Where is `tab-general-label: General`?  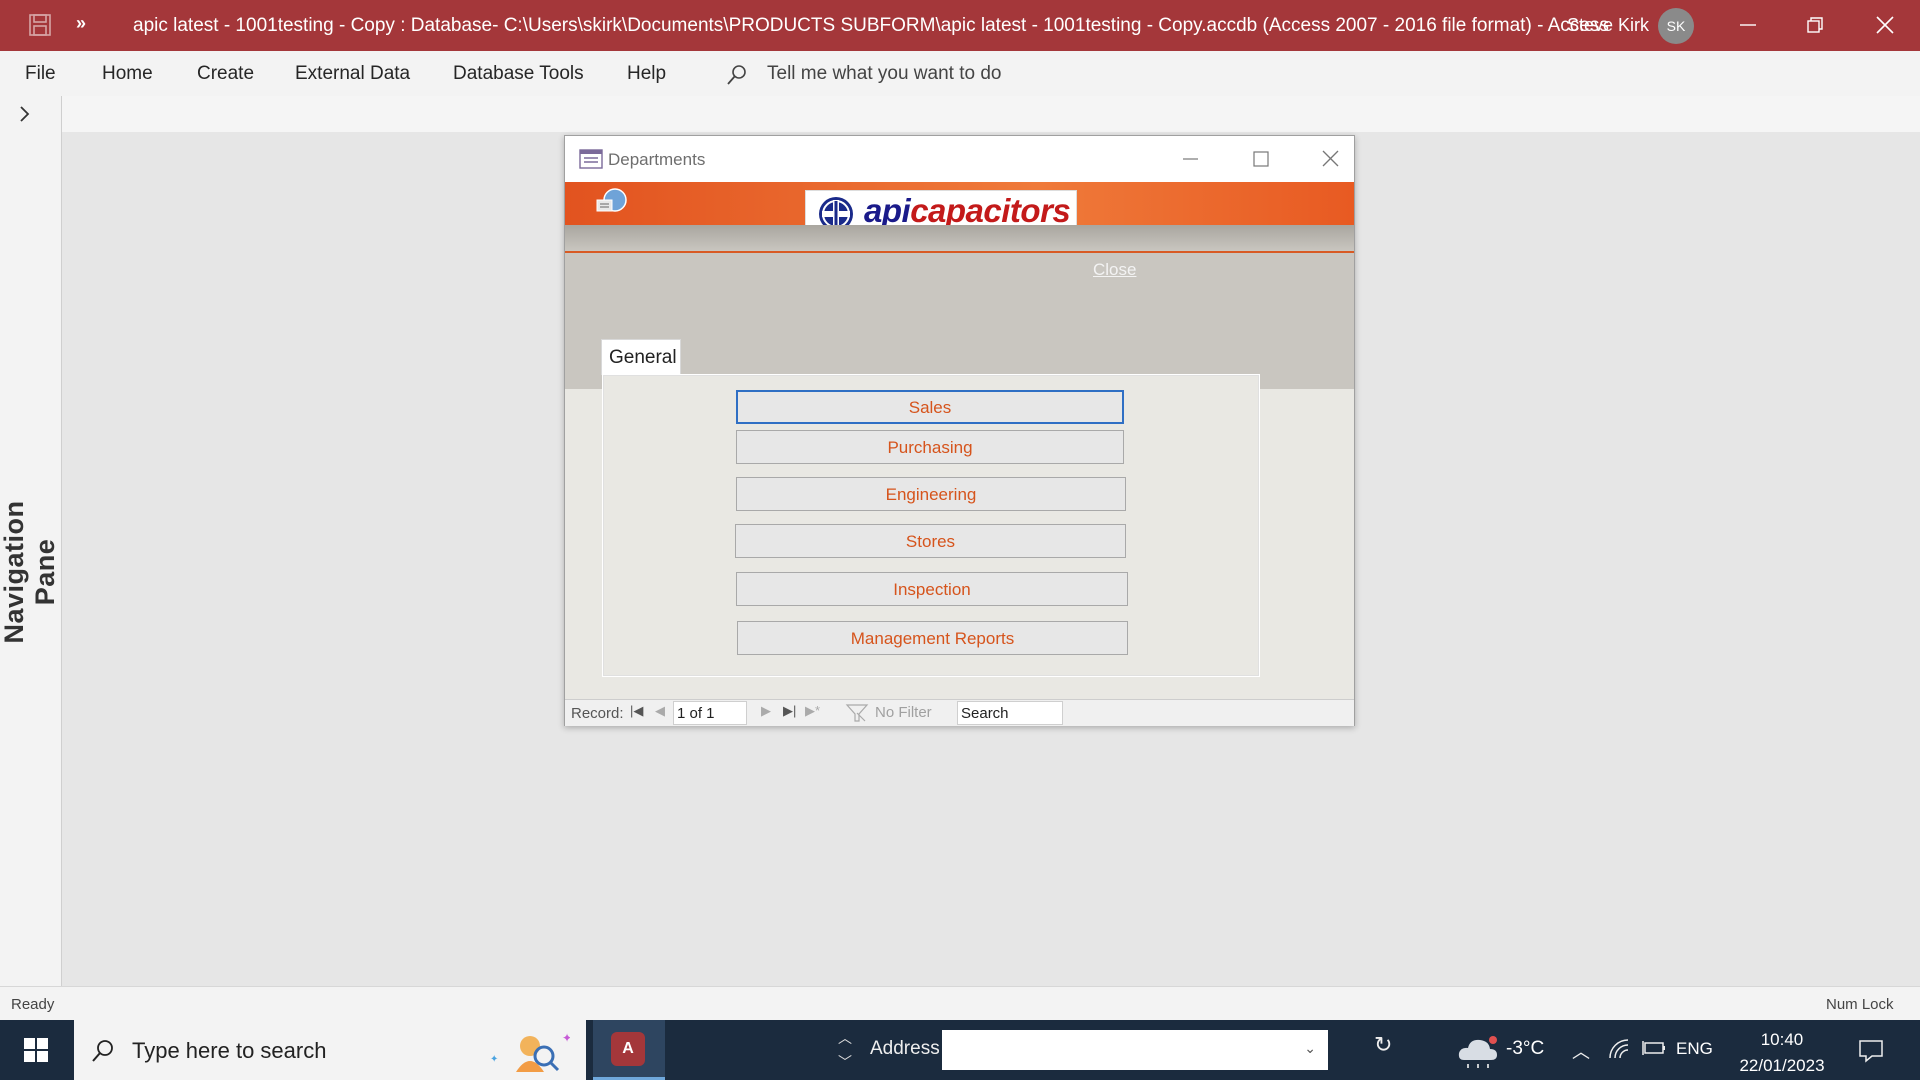
tab-general-label: General is located at coordinates (643, 357).